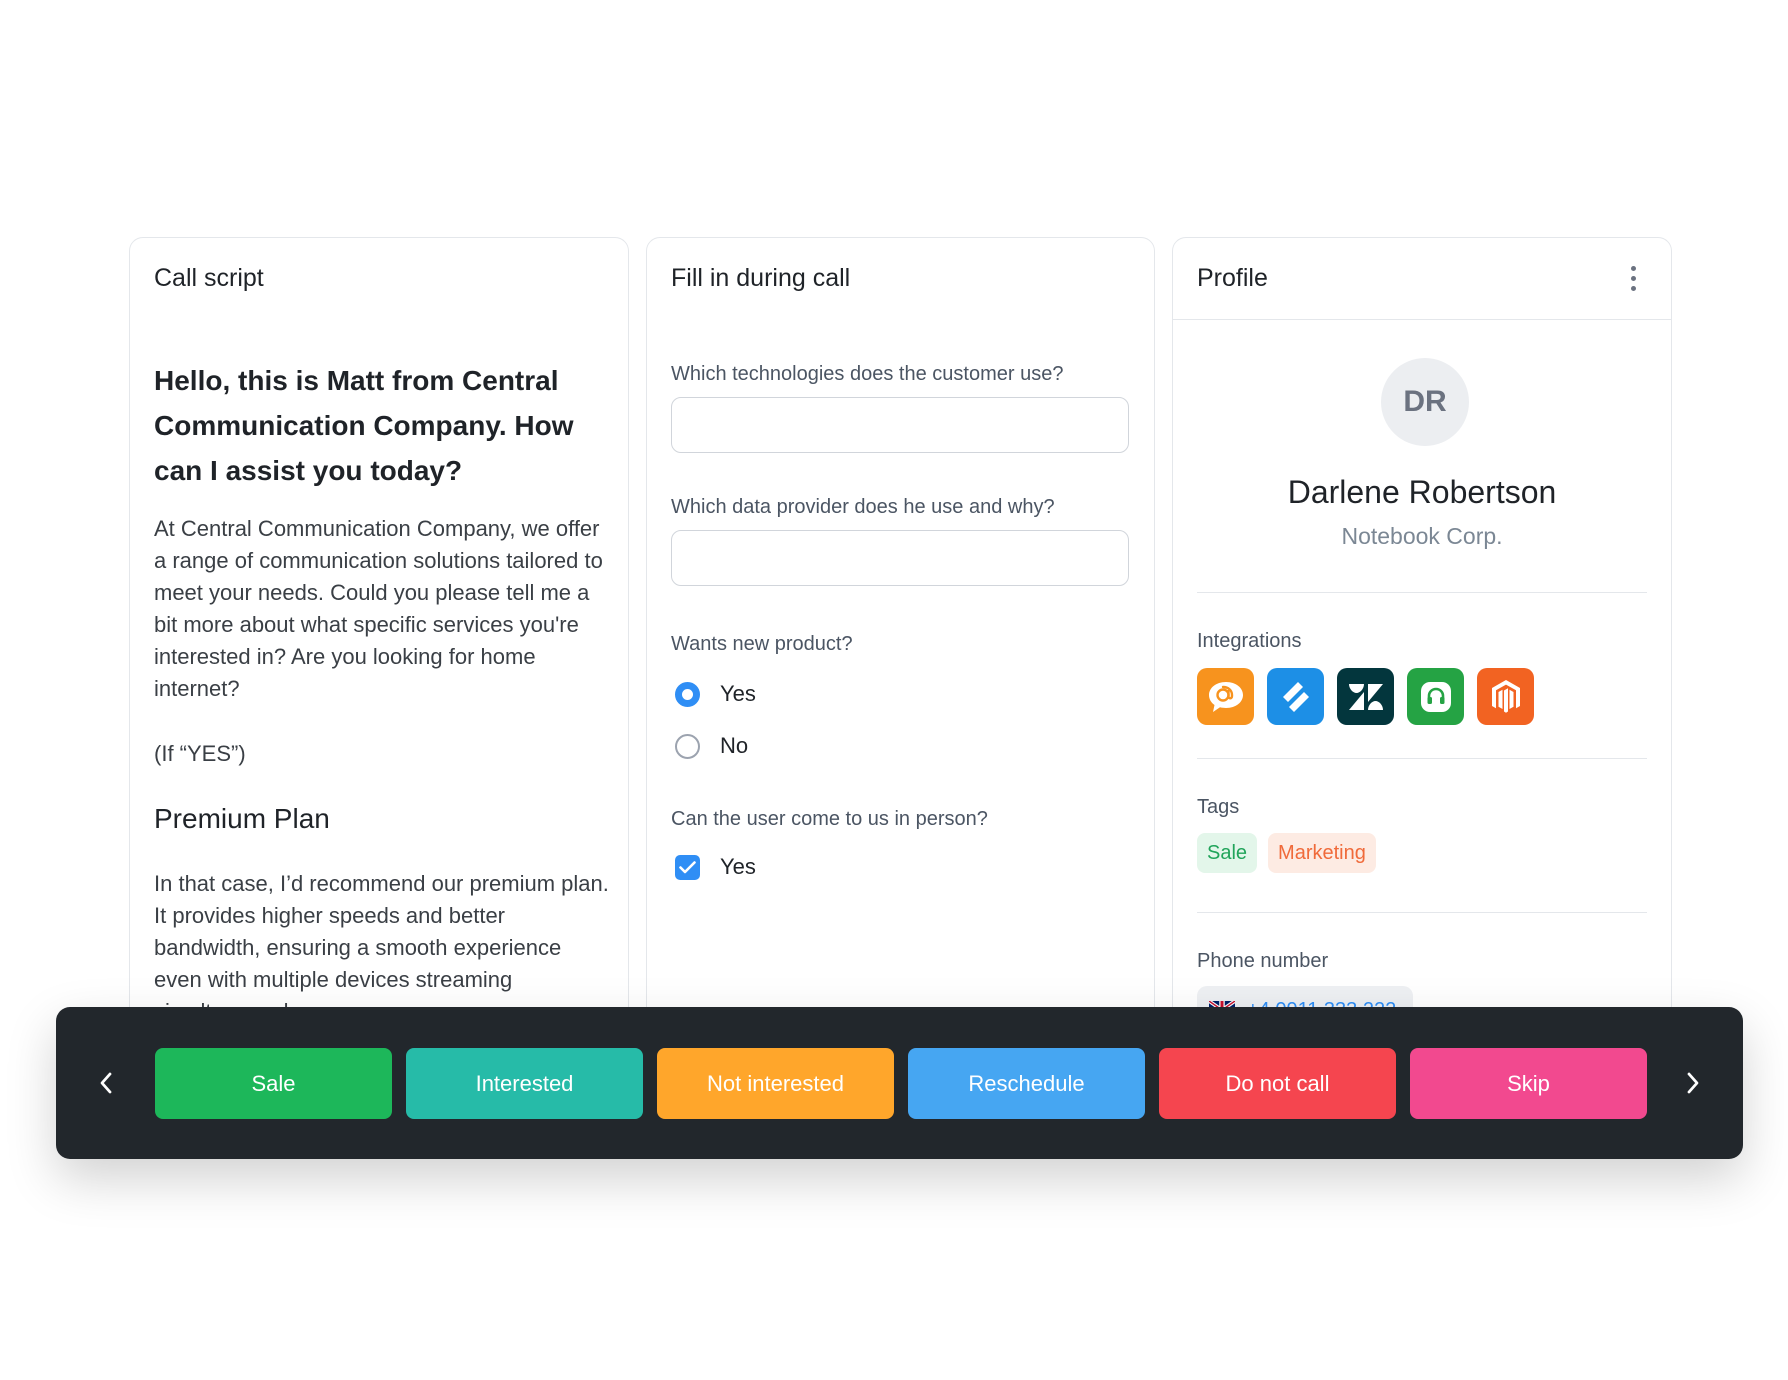  Describe the element at coordinates (1435, 696) in the screenshot. I see `headset-icon` at that location.